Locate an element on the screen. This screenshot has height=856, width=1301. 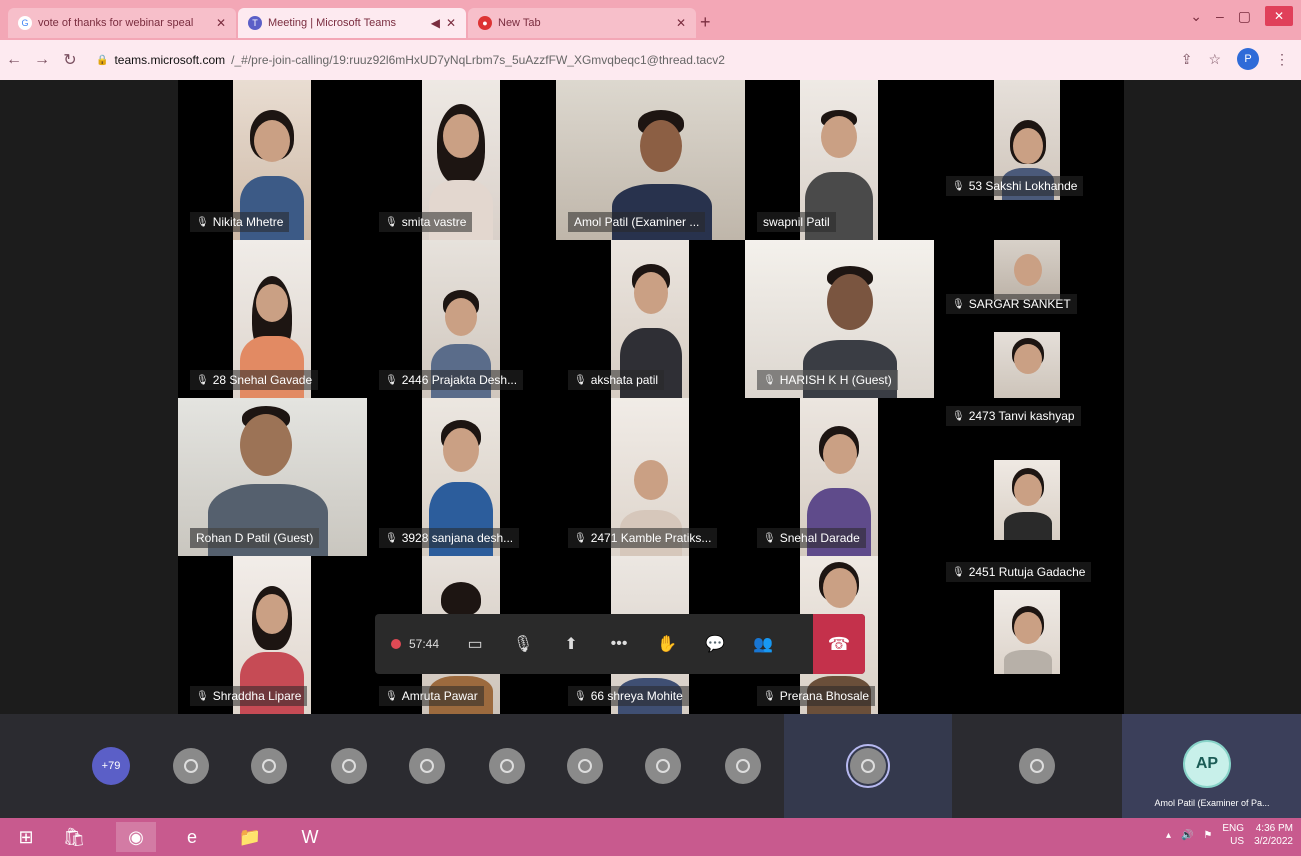
more-participants-button: +79 is located at coordinates (111, 766).